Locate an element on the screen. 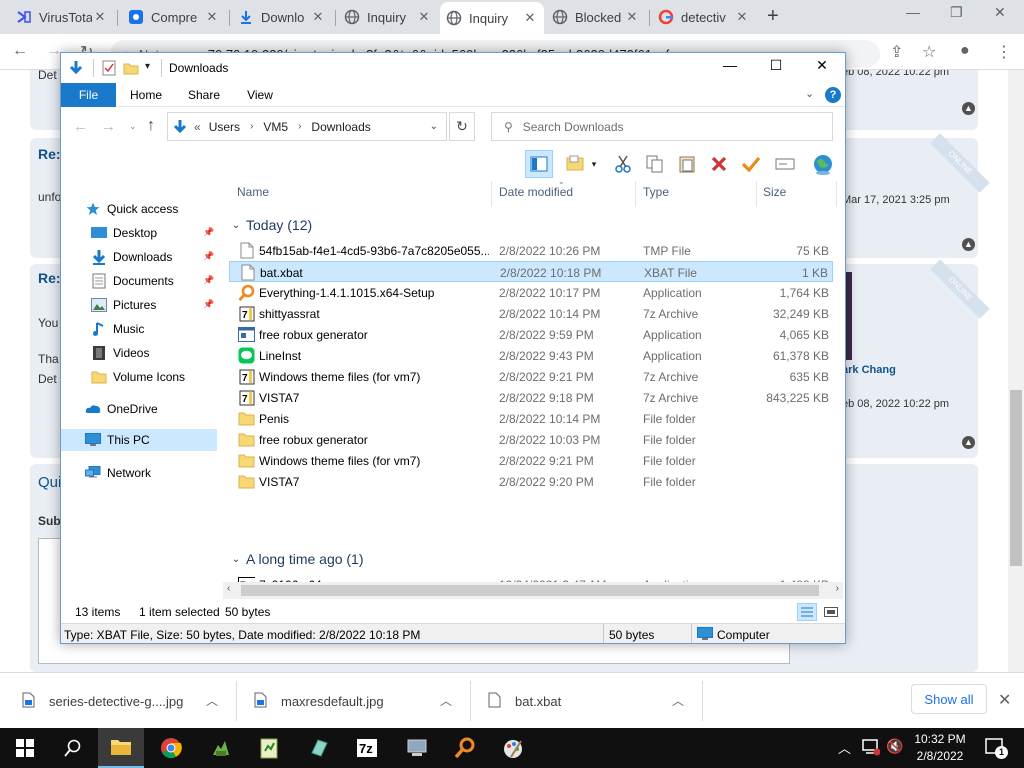  rename-button is located at coordinates (785, 164).